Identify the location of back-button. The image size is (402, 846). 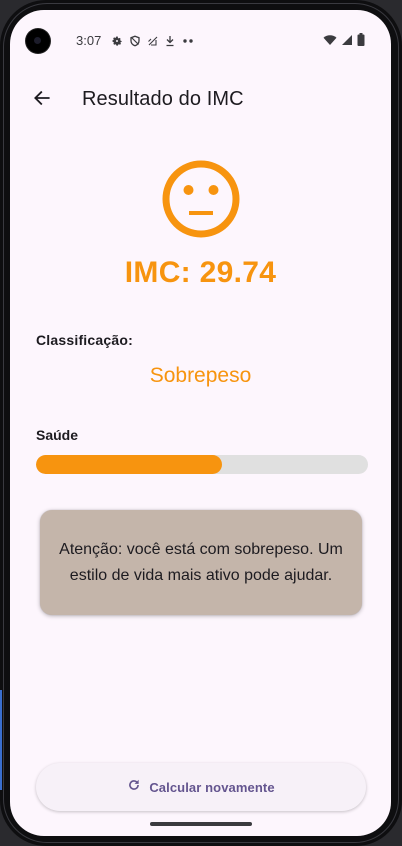
(42, 100).